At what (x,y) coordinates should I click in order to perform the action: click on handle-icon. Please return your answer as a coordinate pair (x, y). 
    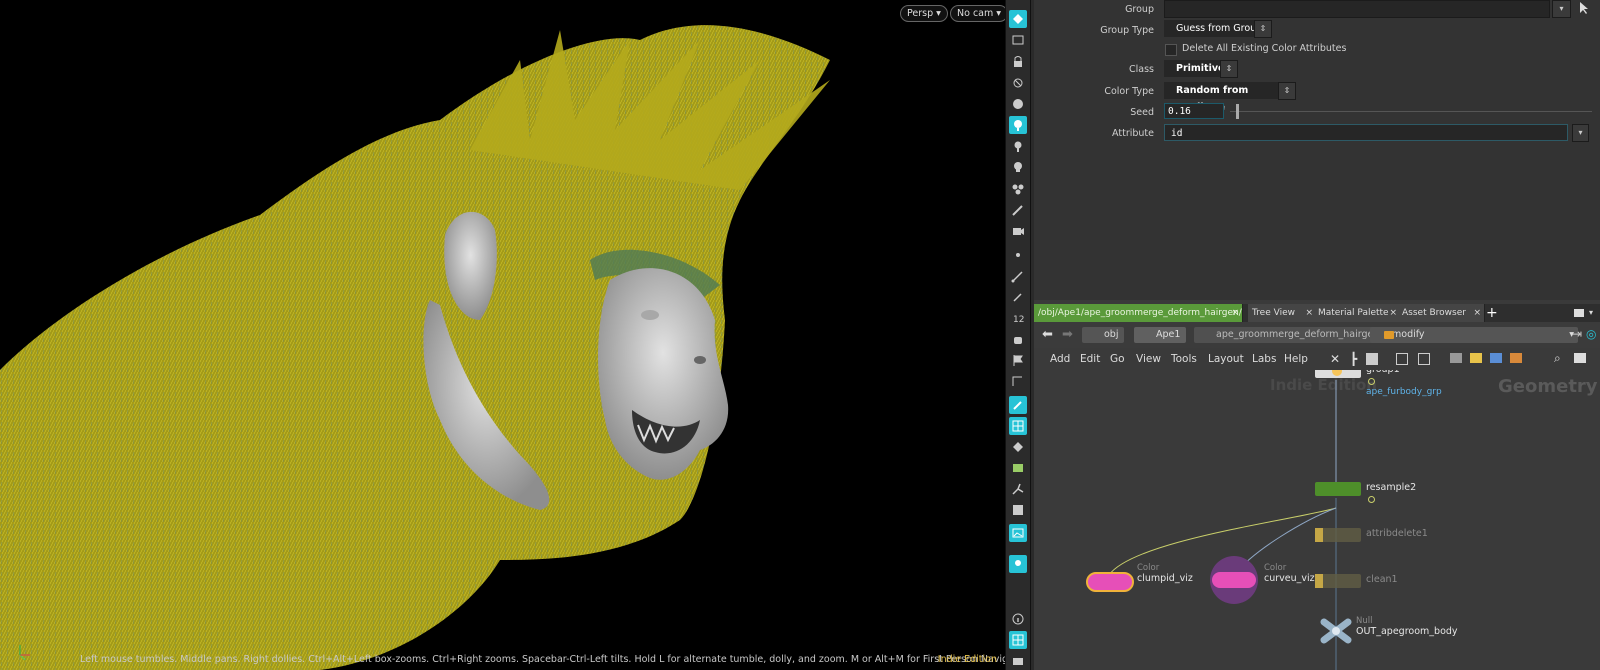
    Looking at the image, I should click on (1018, 40).